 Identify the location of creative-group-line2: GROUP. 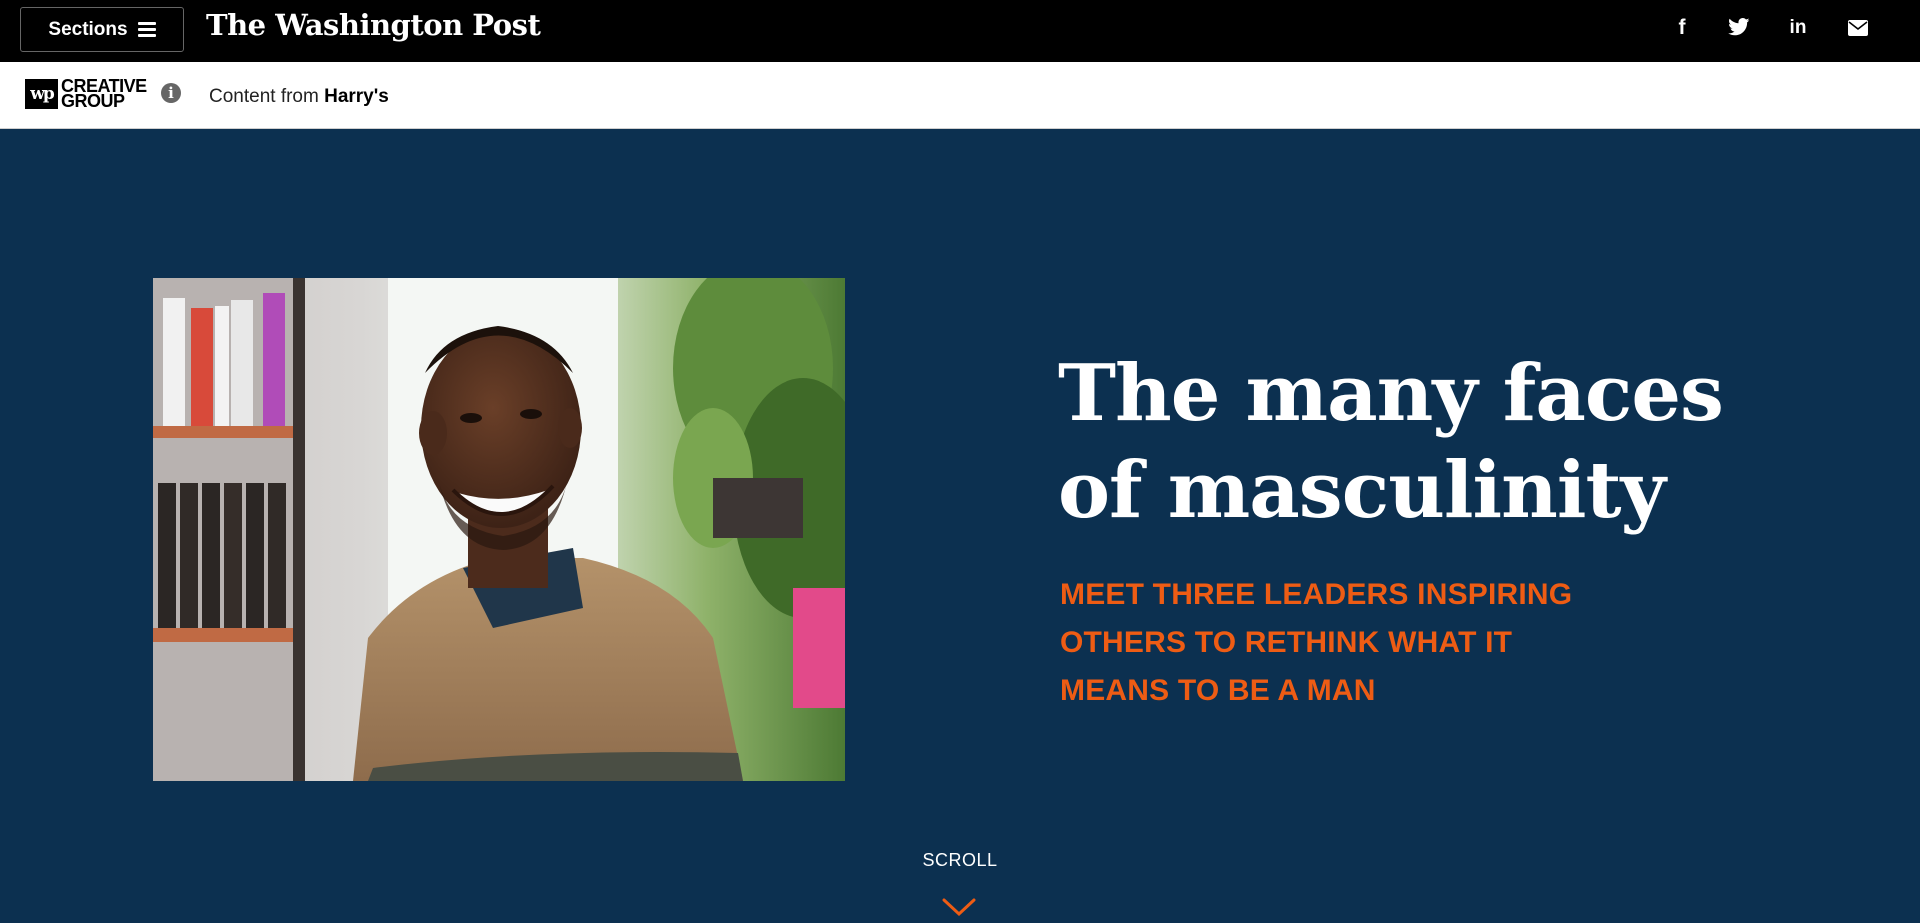
(93, 101).